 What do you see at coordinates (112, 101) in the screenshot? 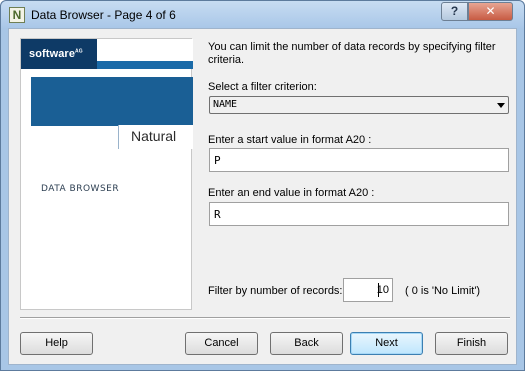
I see `banner-block` at bounding box center [112, 101].